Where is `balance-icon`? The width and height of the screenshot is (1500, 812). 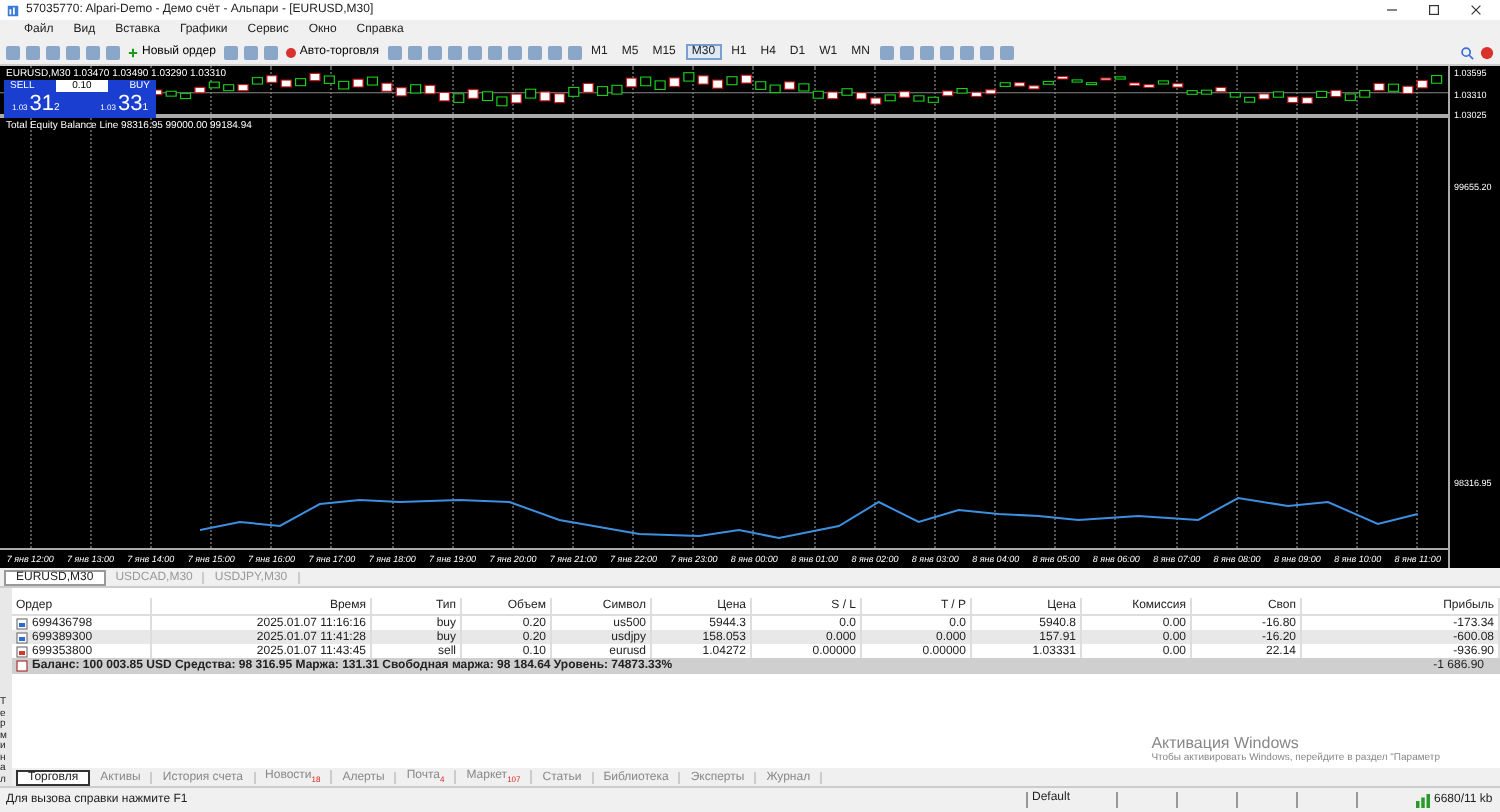 balance-icon is located at coordinates (22, 666).